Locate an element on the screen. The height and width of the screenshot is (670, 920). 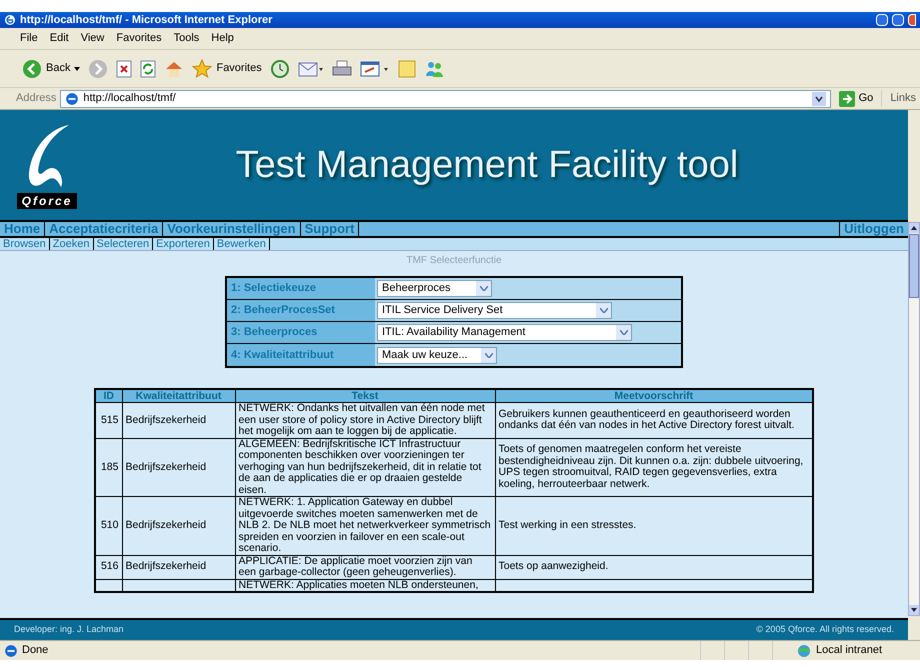
scroll-thumb is located at coordinates (914, 266).